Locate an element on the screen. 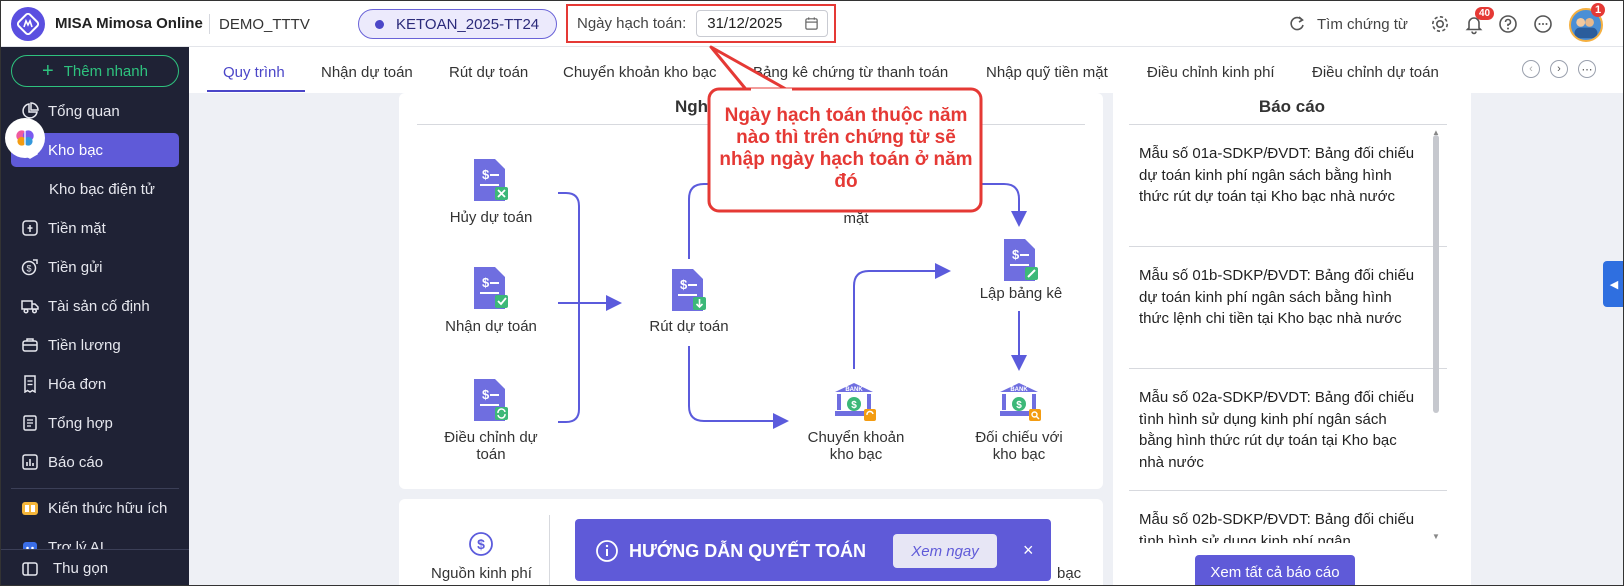 Image resolution: width=1624 pixels, height=586 pixels. sidebar-item-salary: Tiền lương is located at coordinates (95, 345).